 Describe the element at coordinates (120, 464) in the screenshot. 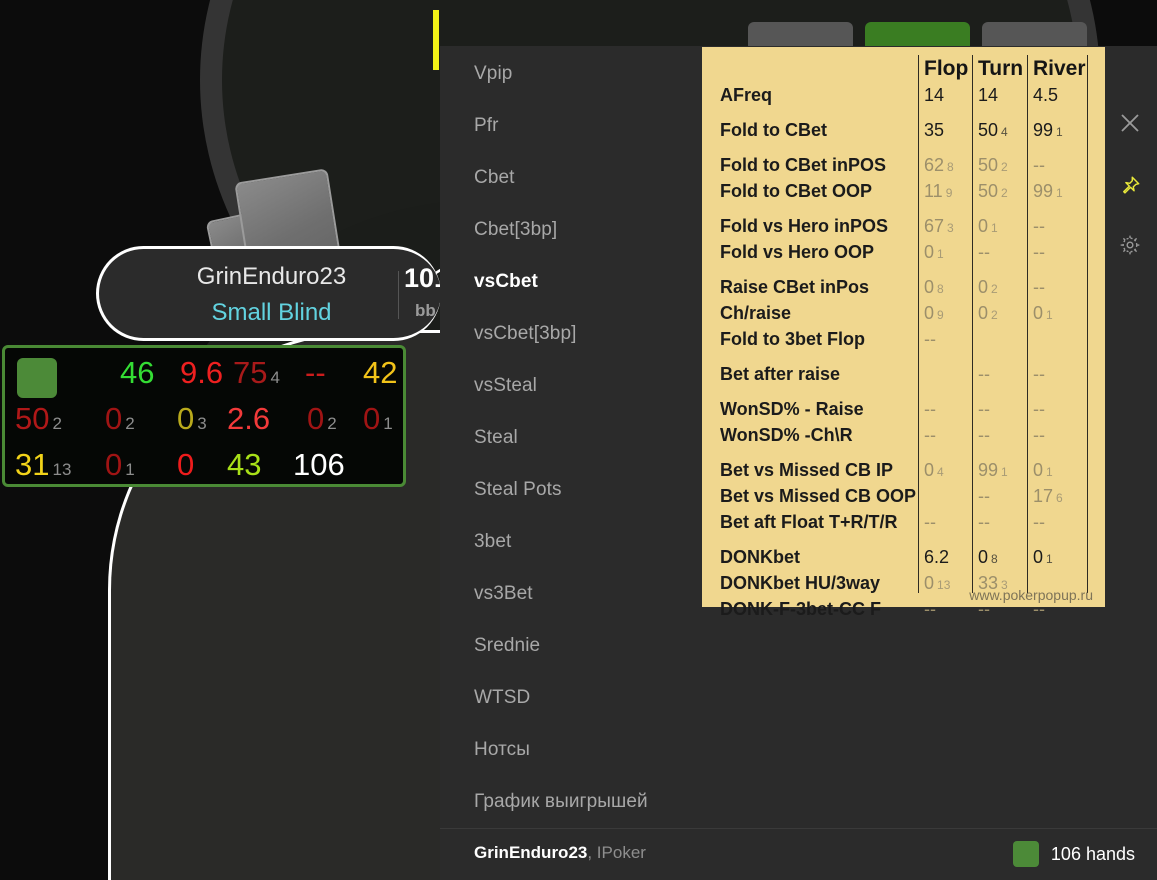

I see `hud-stat-value: 01` at that location.